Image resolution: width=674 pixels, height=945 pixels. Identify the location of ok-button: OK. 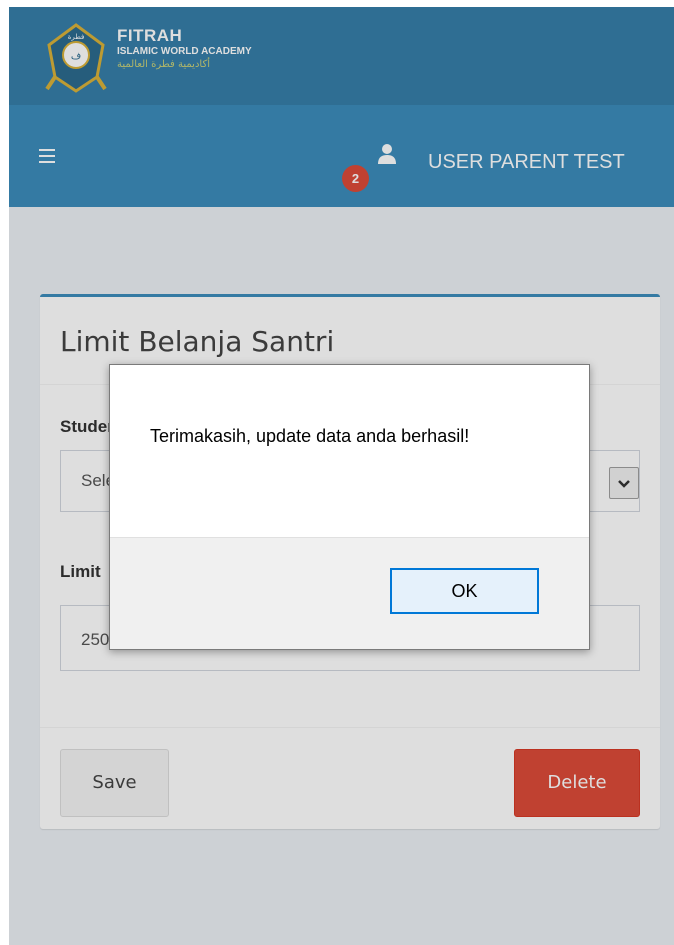
(464, 591).